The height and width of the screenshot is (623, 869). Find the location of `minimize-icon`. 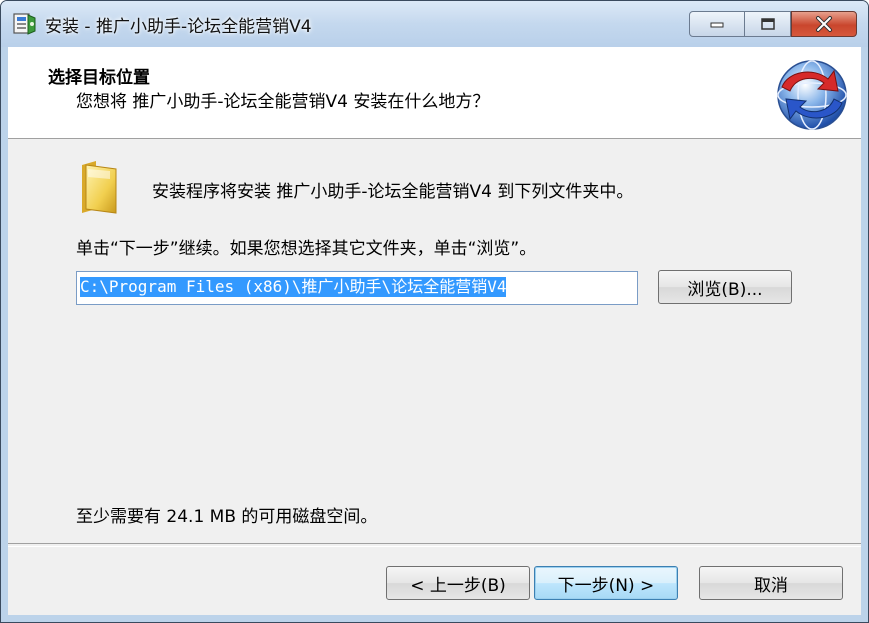

minimize-icon is located at coordinates (717, 25).